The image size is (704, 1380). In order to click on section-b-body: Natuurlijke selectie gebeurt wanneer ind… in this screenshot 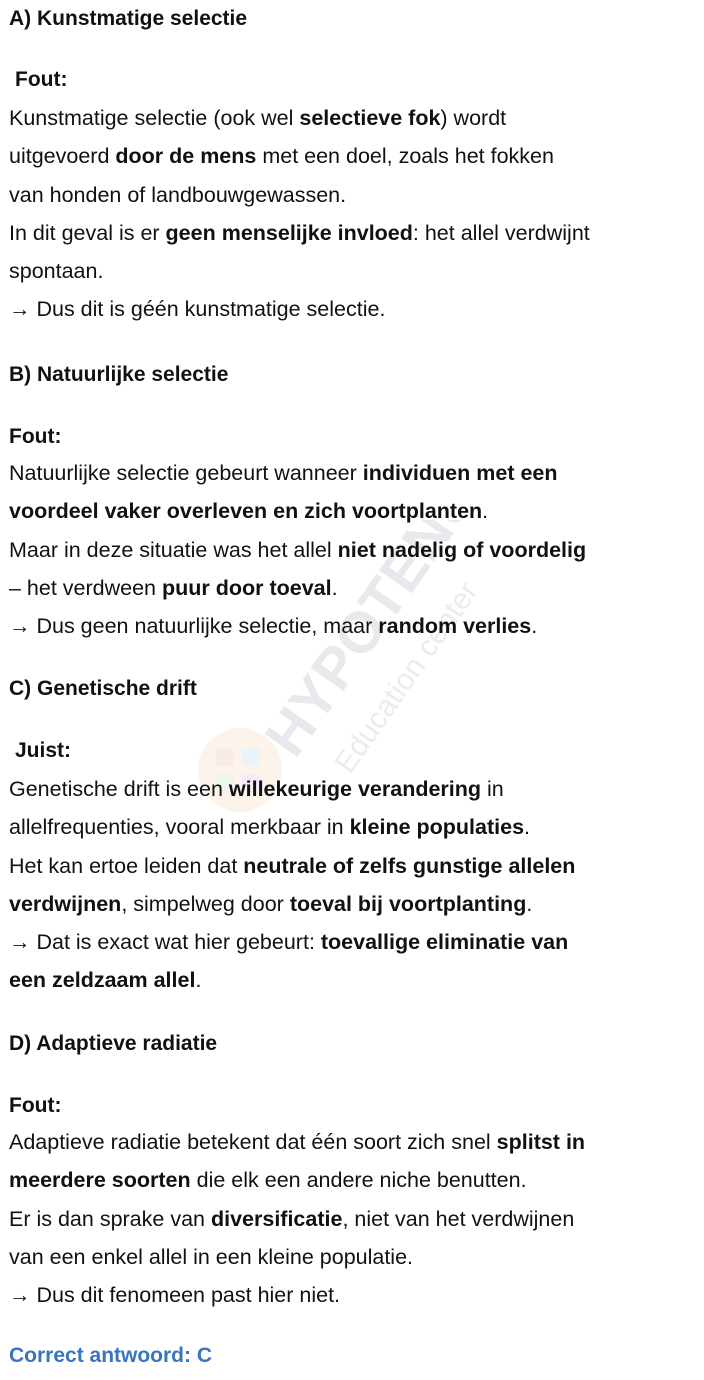, I will do `click(297, 549)`.